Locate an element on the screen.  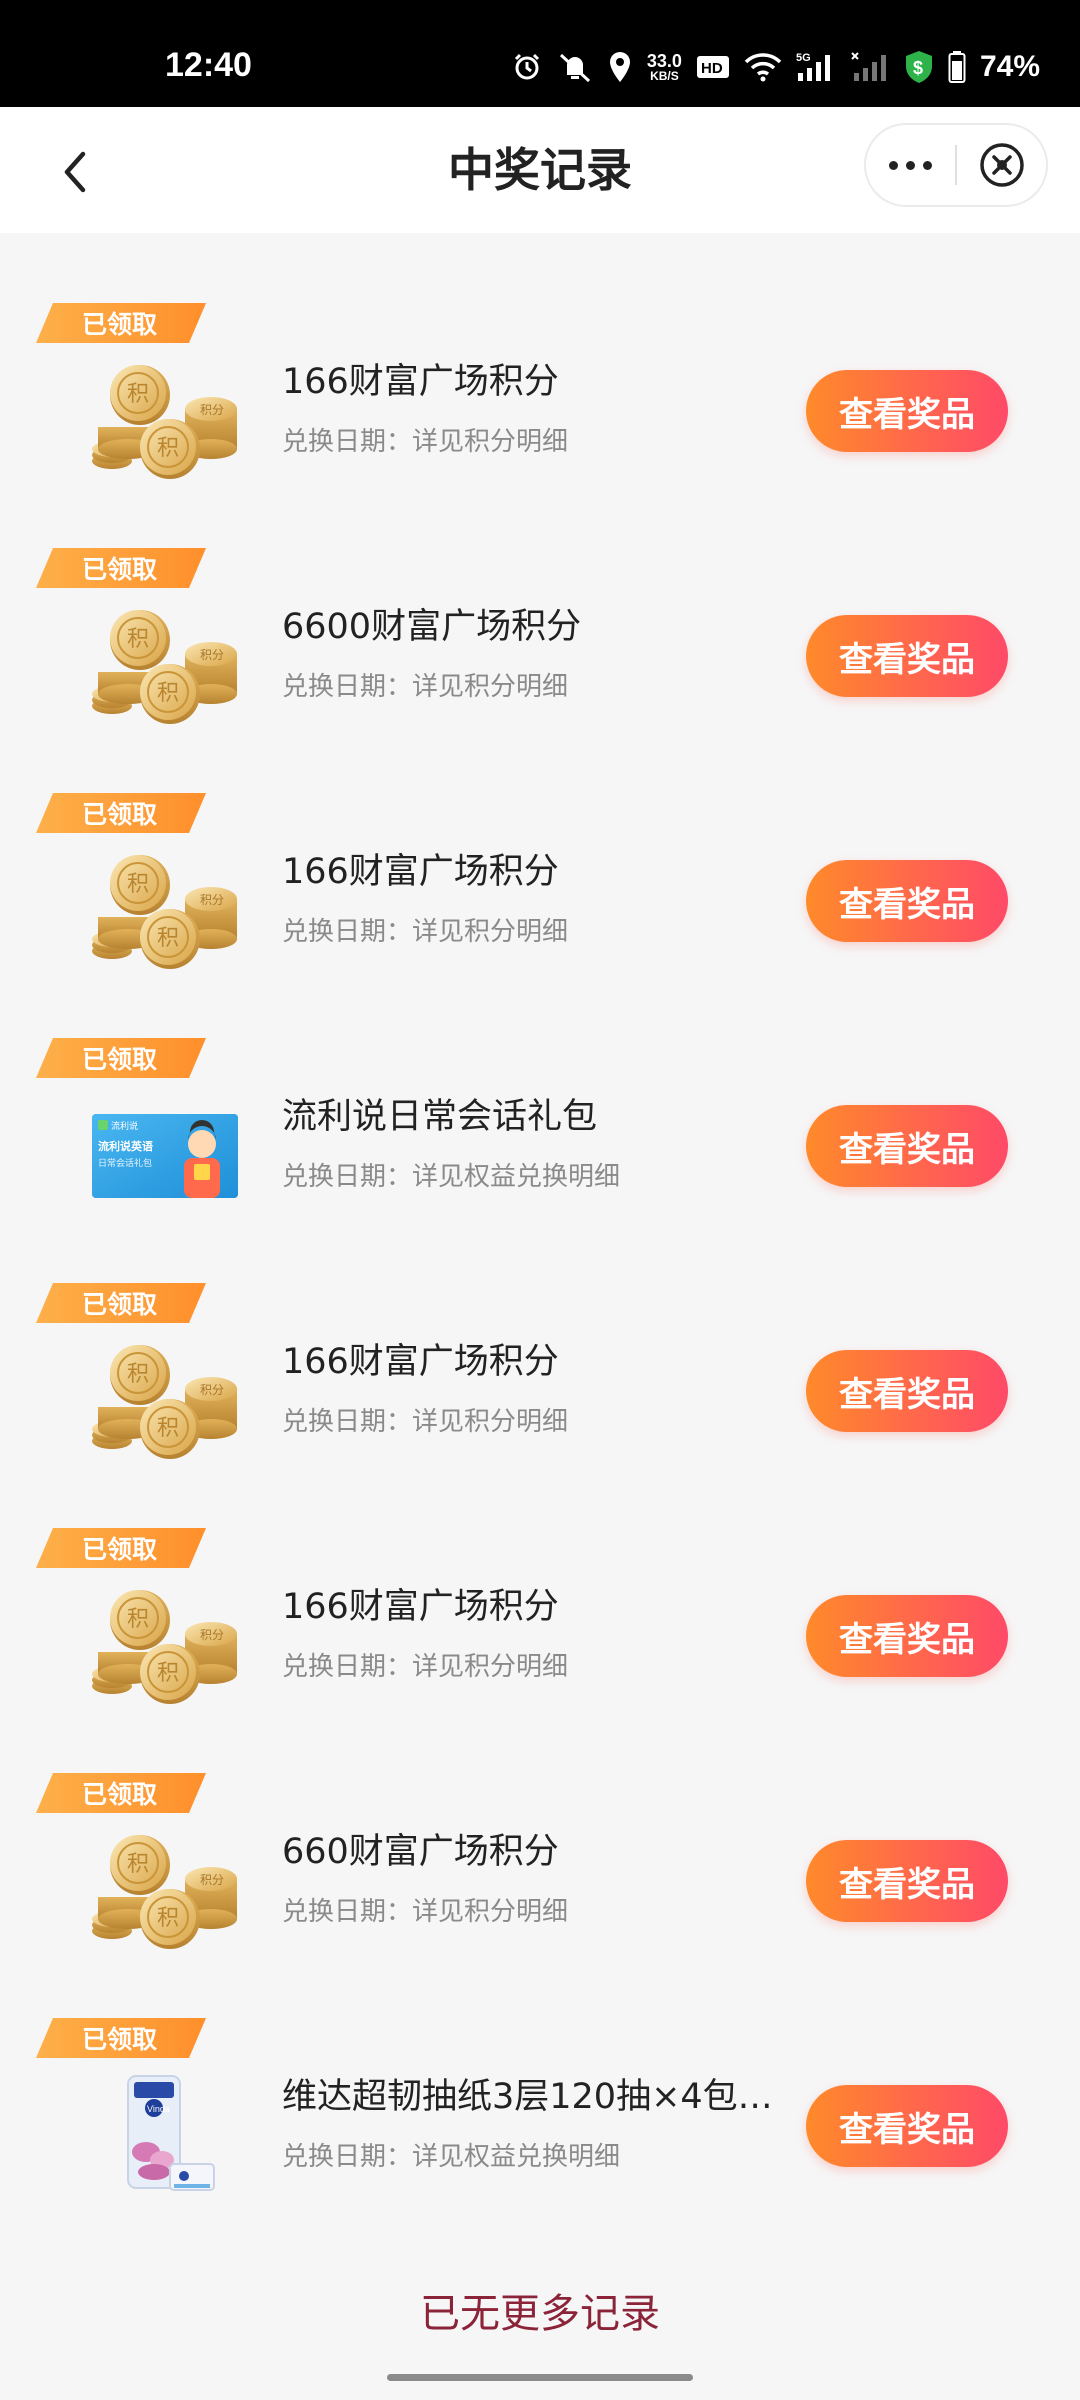
hd-label: HD is located at coordinates (712, 68).